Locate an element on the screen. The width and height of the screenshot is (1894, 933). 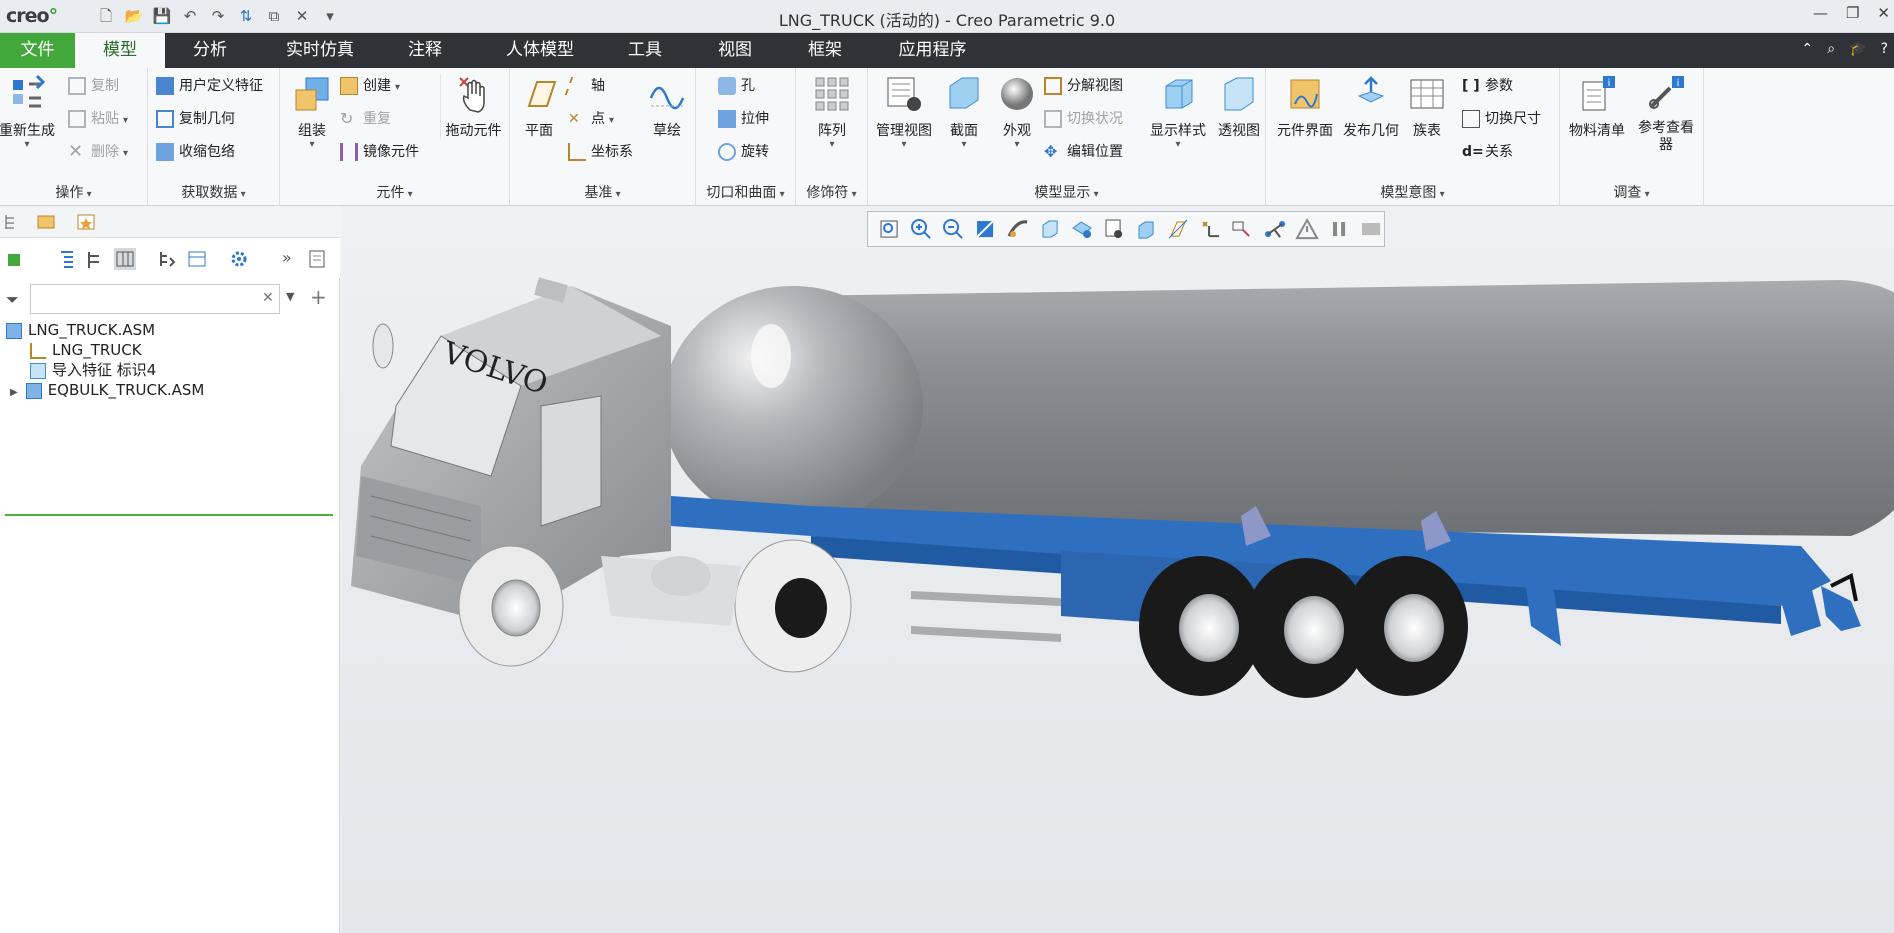
learning-icon: 🎓 is located at coordinates (1857, 49).